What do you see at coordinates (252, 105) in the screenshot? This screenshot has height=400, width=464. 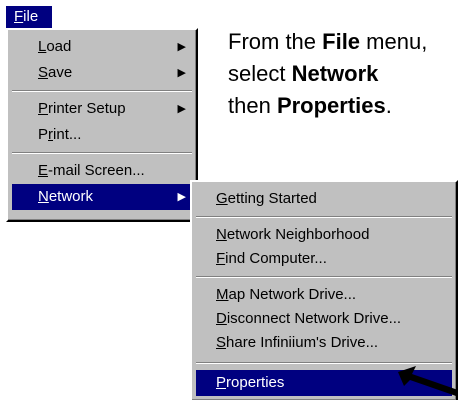 I see `caption-text: then` at bounding box center [252, 105].